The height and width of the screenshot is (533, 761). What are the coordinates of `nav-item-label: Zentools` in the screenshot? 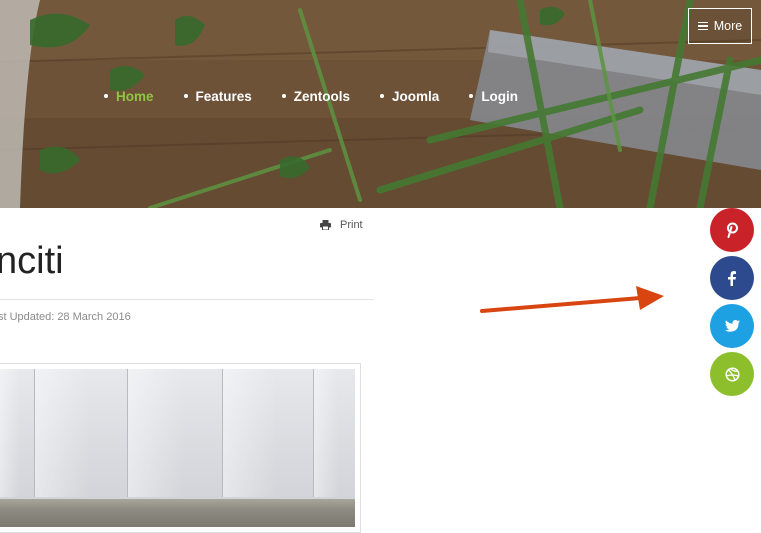 It's located at (322, 96).